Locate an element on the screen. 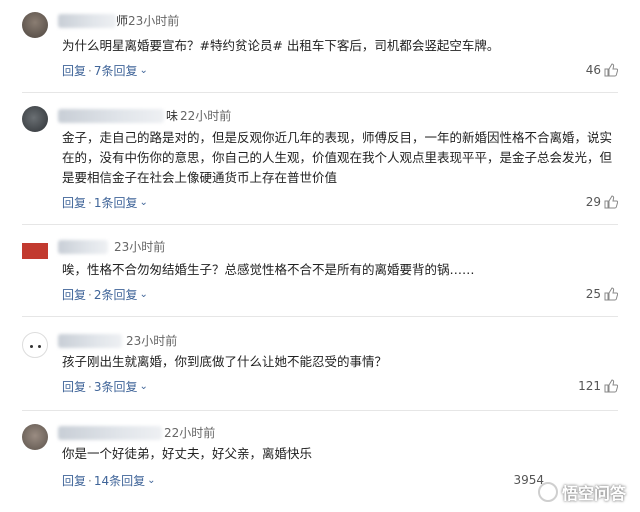 Image resolution: width=640 pixels, height=512 pixels. username-tail: 味 is located at coordinates (172, 116).